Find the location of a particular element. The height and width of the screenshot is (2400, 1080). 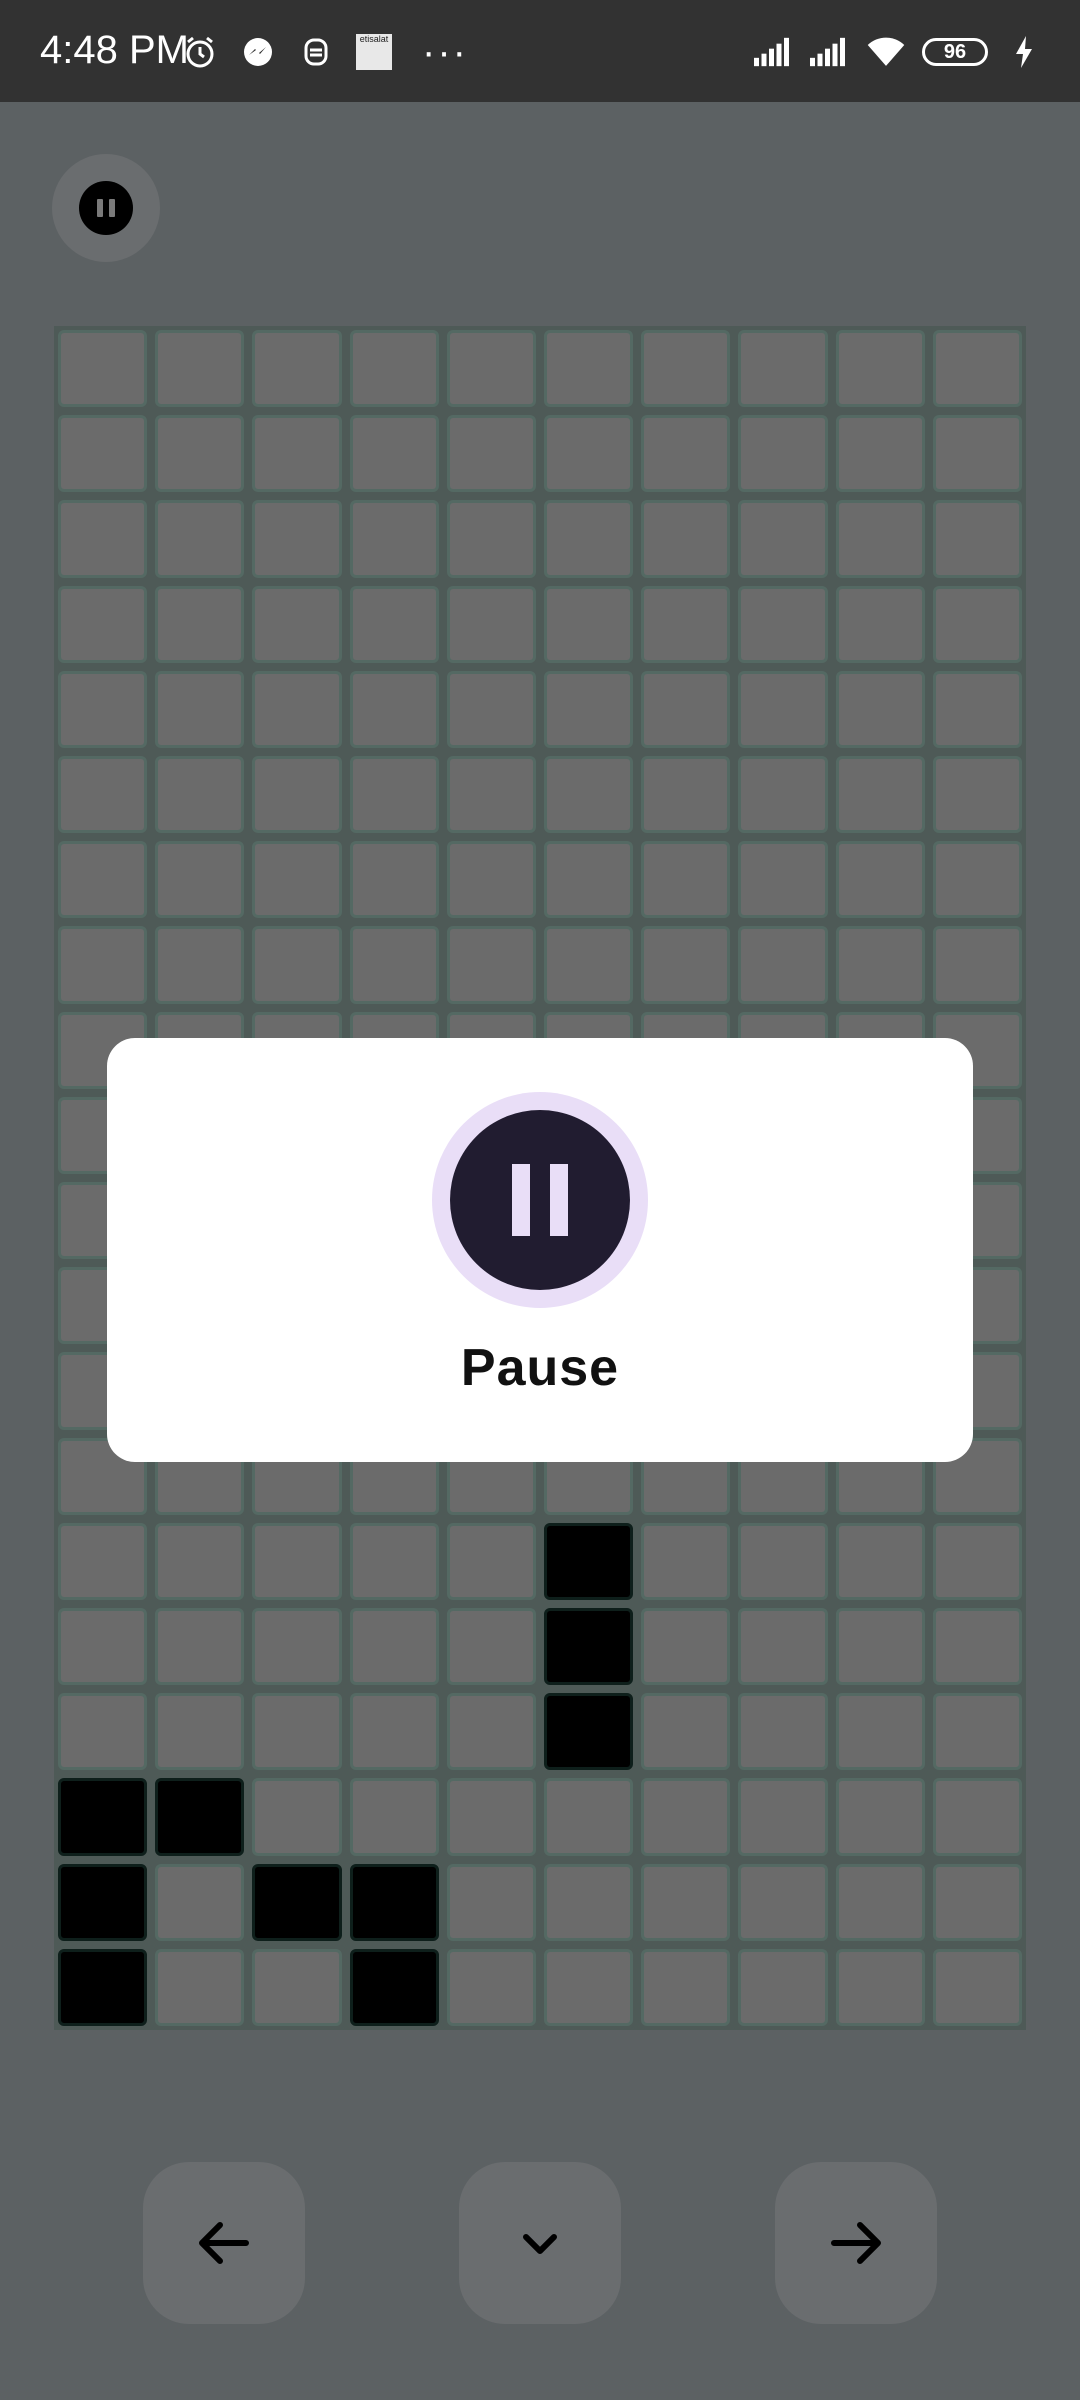

chevron-down-icon is located at coordinates (540, 2244).